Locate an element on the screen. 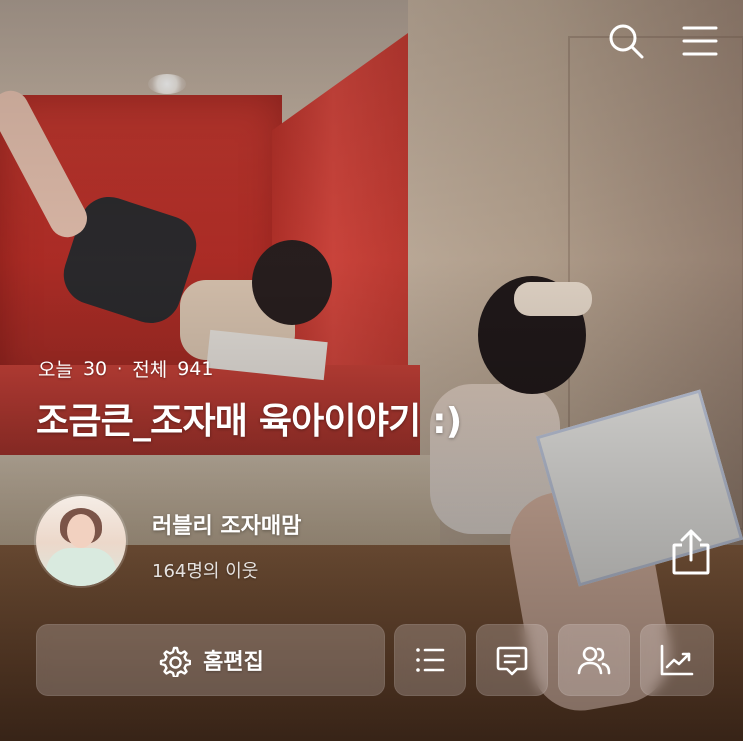  home-edit-label: 홈편집 is located at coordinates (233, 662).